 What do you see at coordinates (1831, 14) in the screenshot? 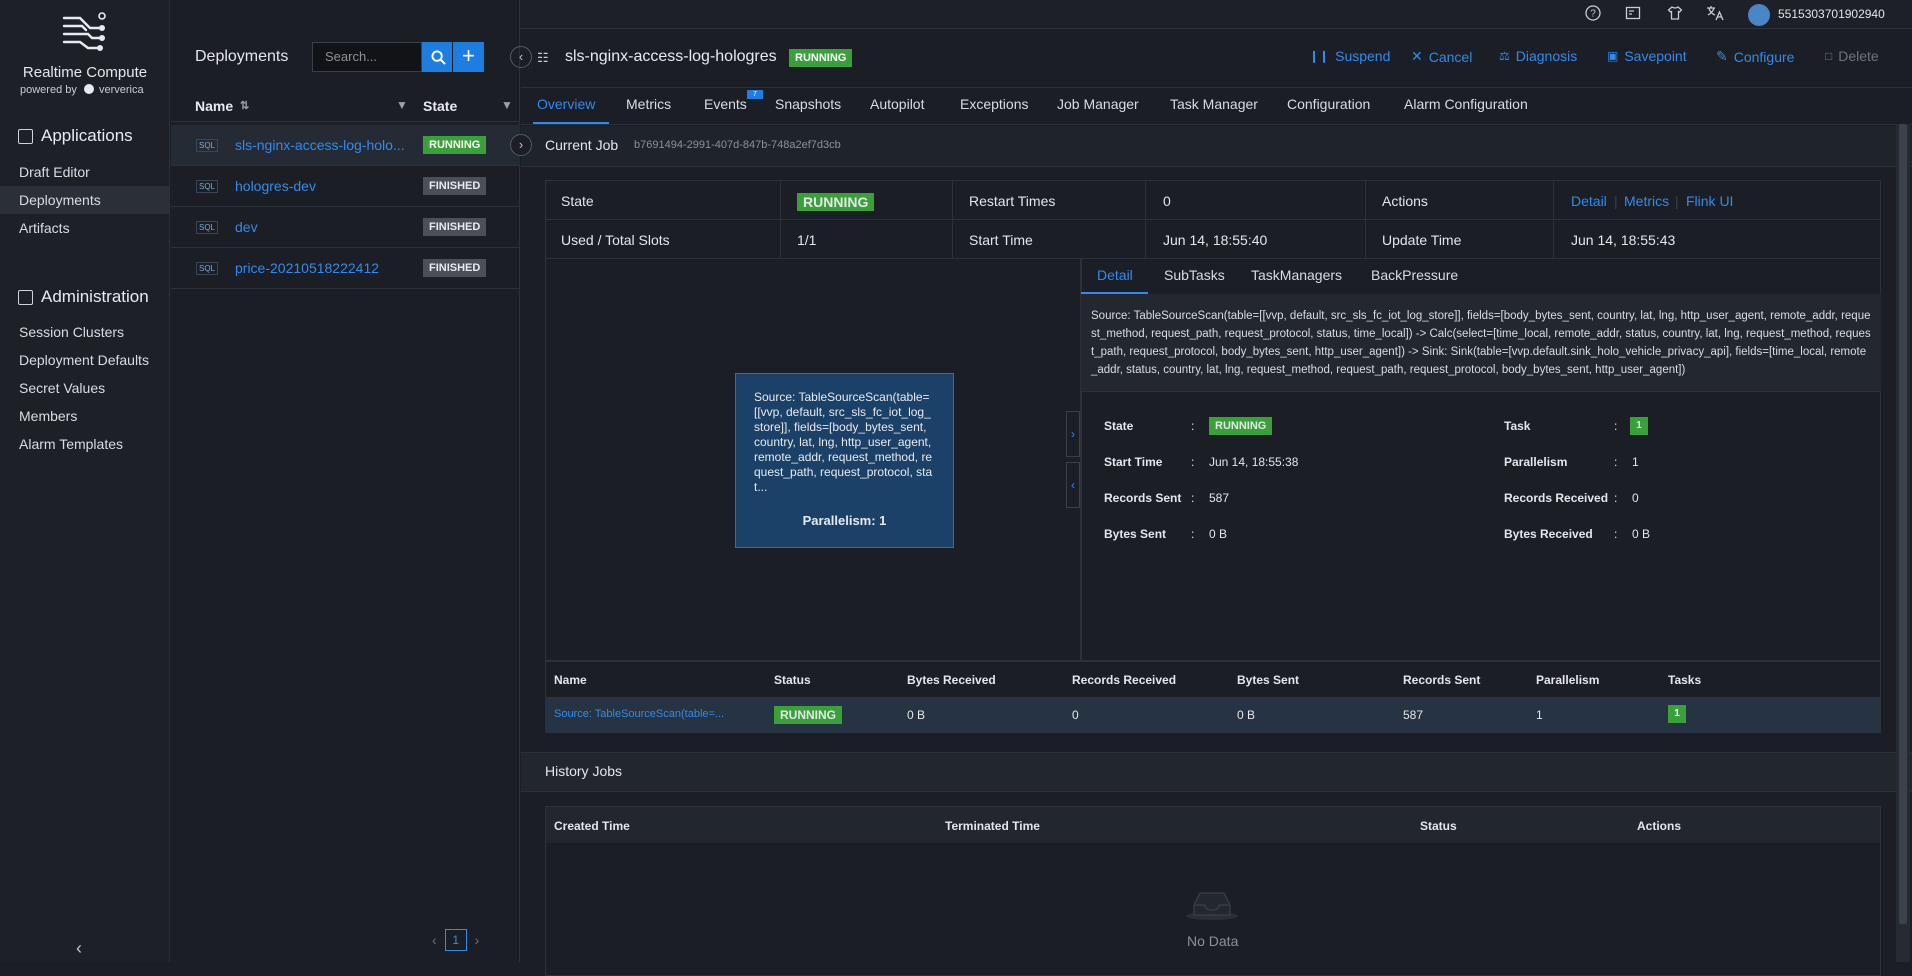
I see `account-id: 5515303701902940` at bounding box center [1831, 14].